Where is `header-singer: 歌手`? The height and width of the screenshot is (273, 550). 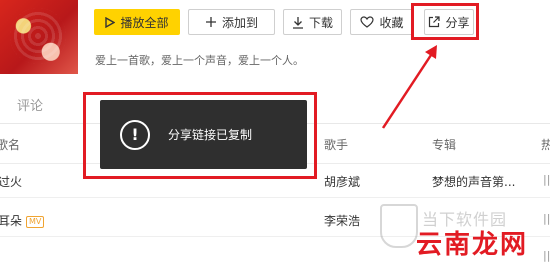 header-singer: 歌手 is located at coordinates (336, 145).